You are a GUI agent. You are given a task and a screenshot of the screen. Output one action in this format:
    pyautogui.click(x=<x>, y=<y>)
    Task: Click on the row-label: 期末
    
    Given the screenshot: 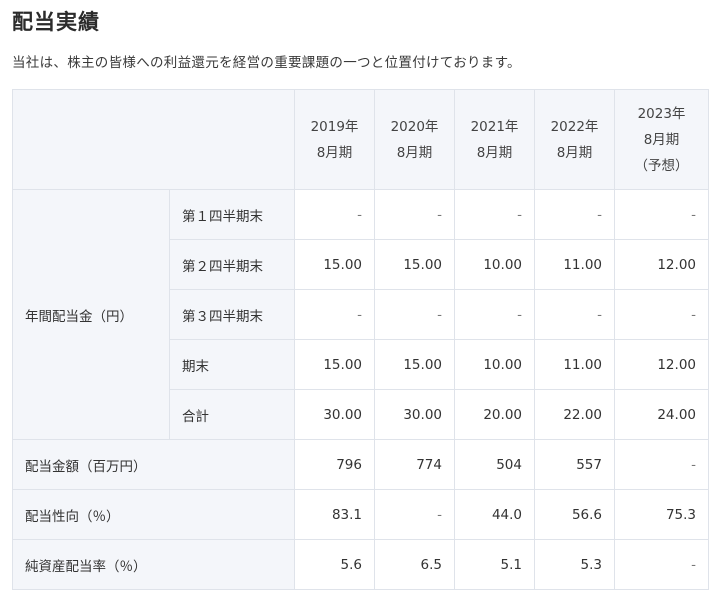 What is the action you would take?
    pyautogui.click(x=232, y=364)
    